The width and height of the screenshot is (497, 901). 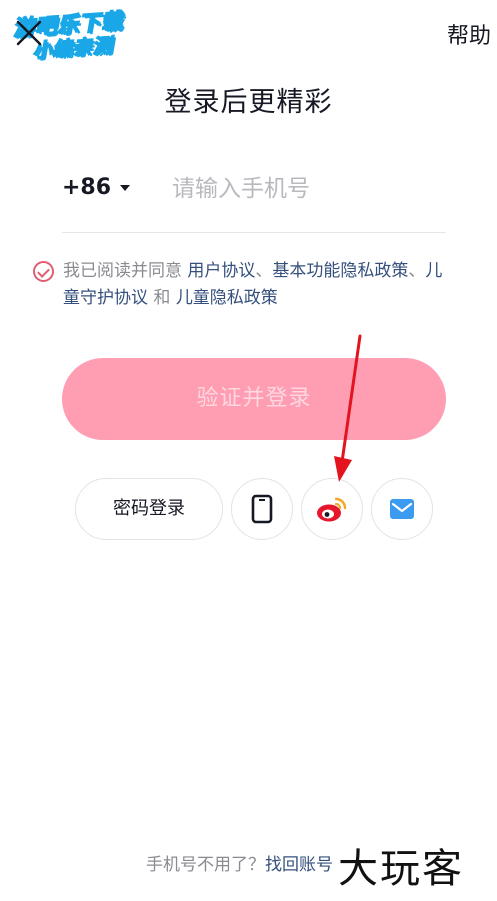 I want to click on phone-login-button, so click(x=262, y=509).